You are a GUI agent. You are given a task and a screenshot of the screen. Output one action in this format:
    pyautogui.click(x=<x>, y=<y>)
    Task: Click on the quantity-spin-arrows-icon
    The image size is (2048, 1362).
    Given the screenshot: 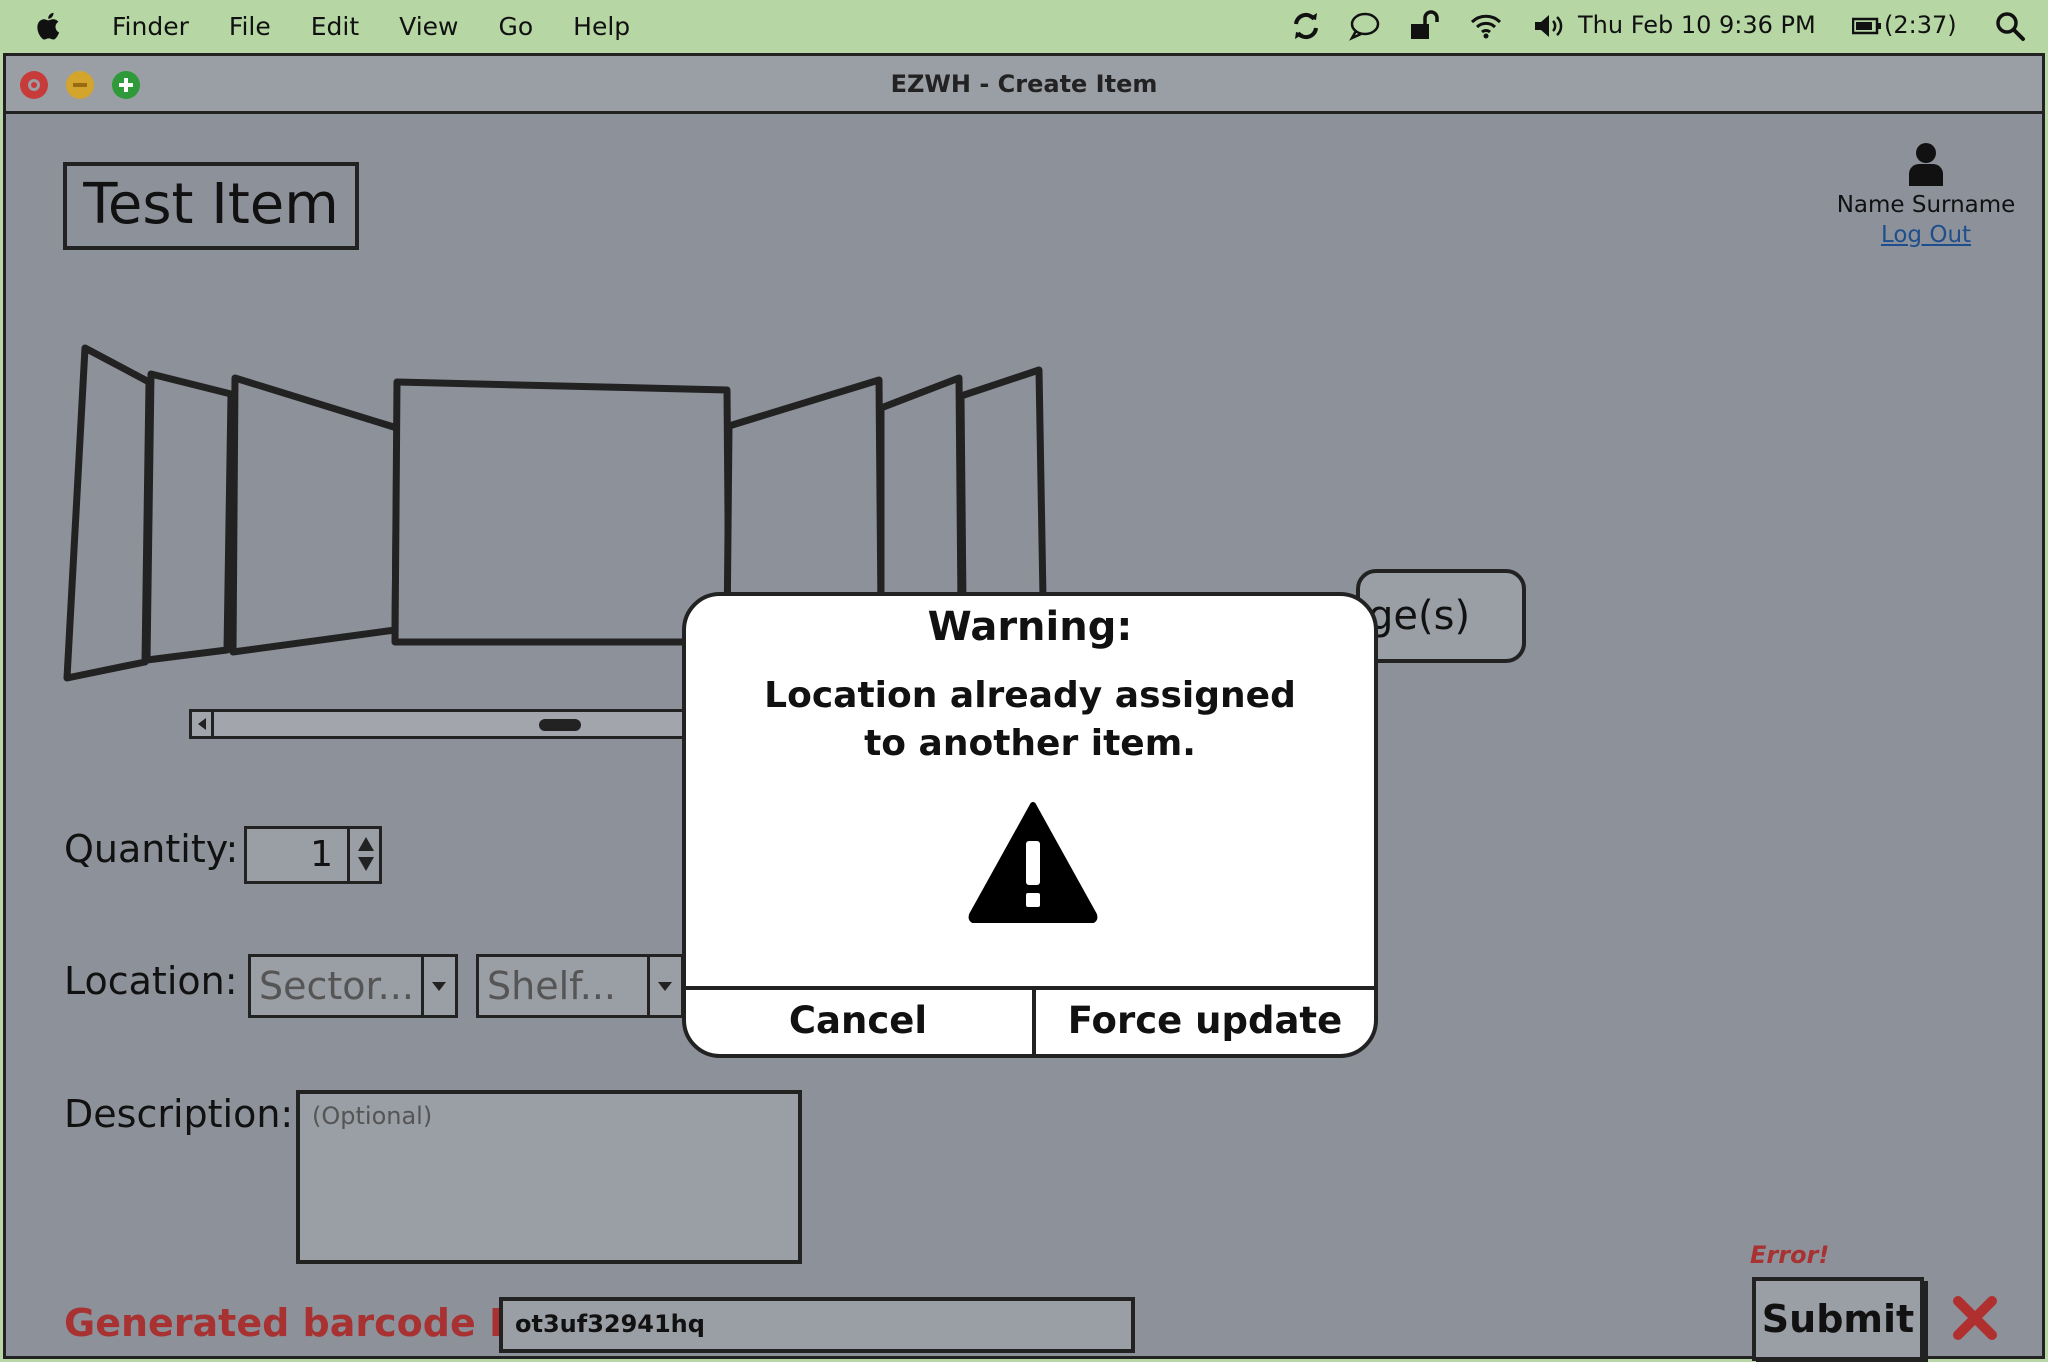 What is the action you would take?
    pyautogui.click(x=363, y=855)
    